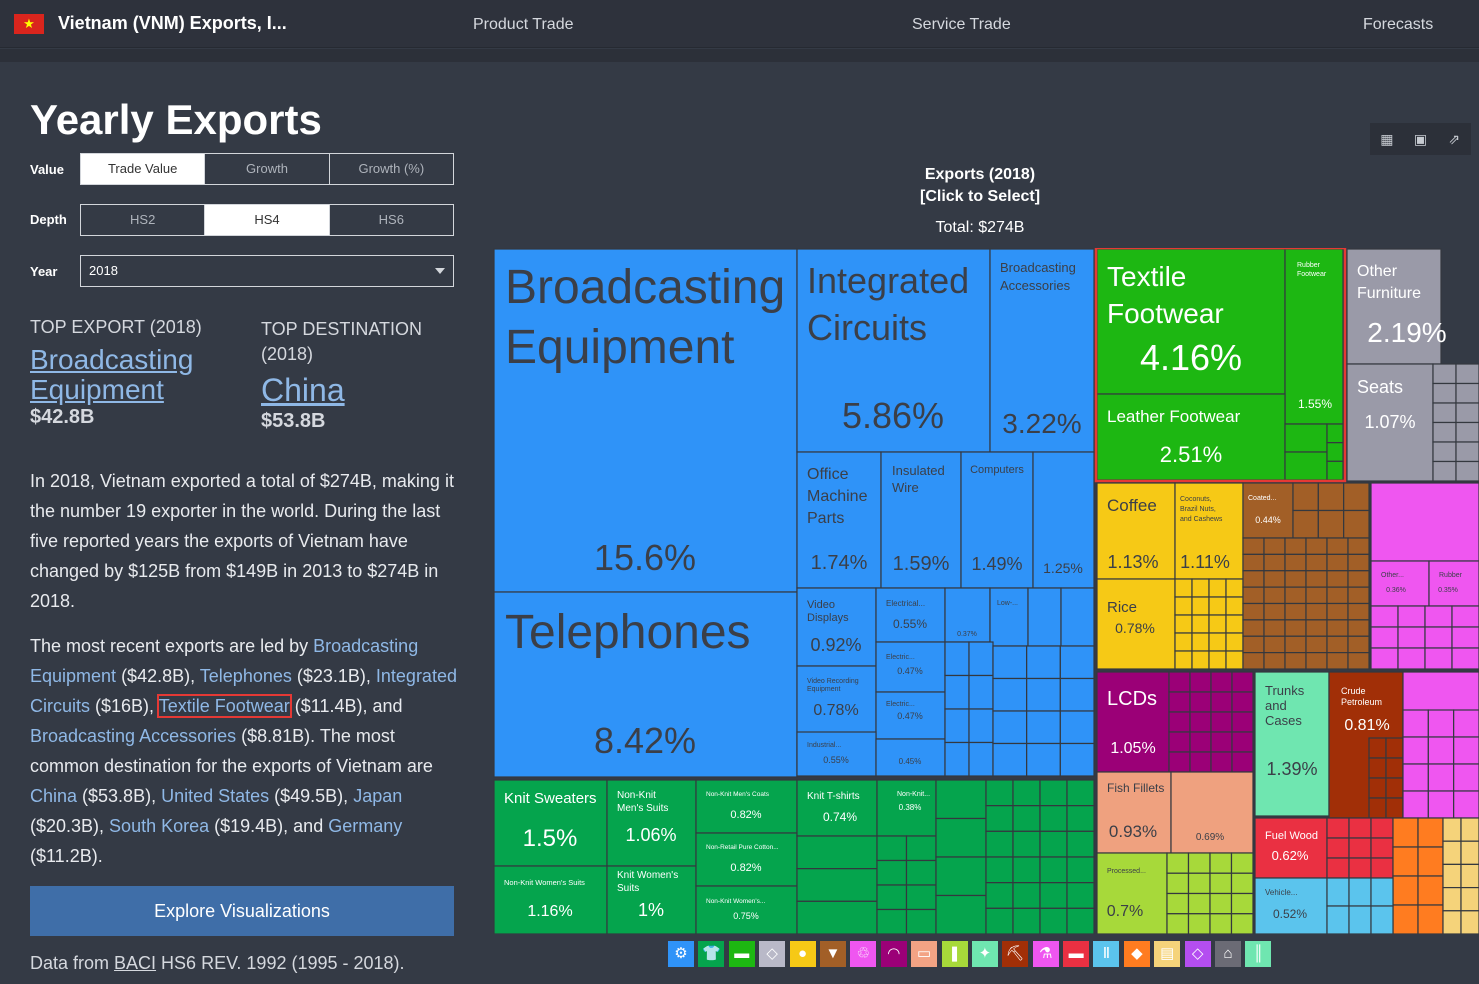 The height and width of the screenshot is (984, 1479). What do you see at coordinates (711, 954) in the screenshot?
I see `textiles-icon: 👕` at bounding box center [711, 954].